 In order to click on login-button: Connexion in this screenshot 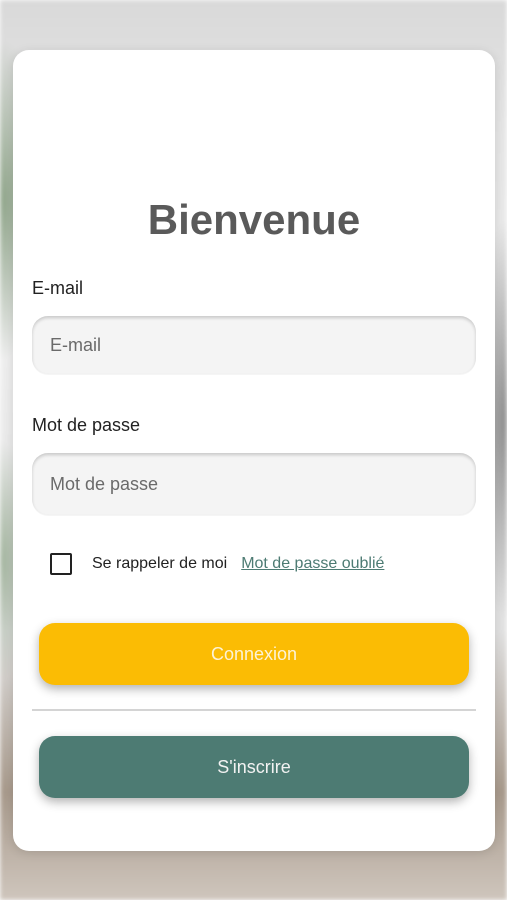, I will do `click(254, 654)`.